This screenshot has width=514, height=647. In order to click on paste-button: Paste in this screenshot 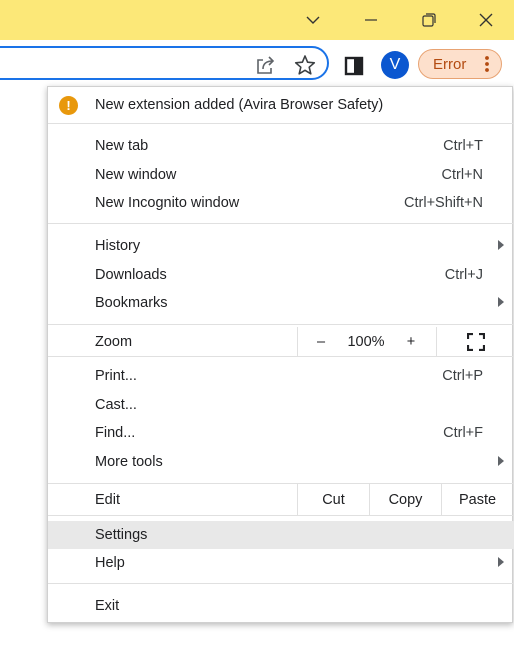, I will do `click(477, 499)`.